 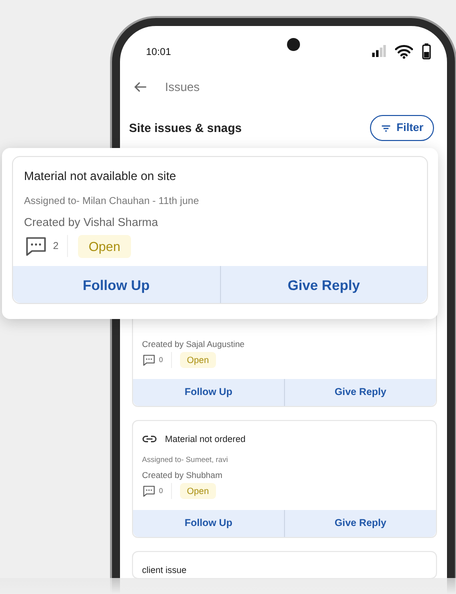 What do you see at coordinates (149, 439) in the screenshot?
I see `link-icon` at bounding box center [149, 439].